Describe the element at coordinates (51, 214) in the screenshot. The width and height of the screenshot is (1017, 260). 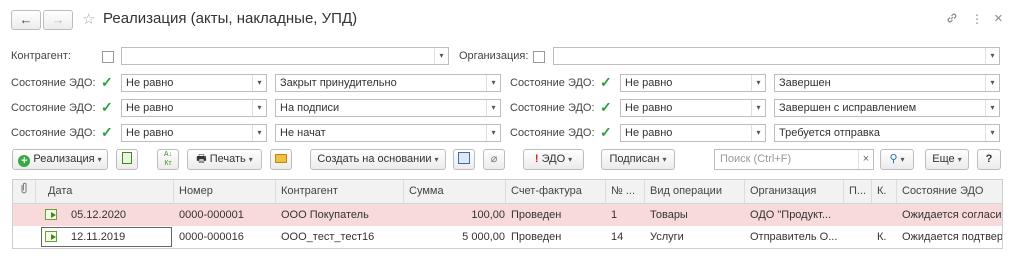
I see `posted-document-icon` at that location.